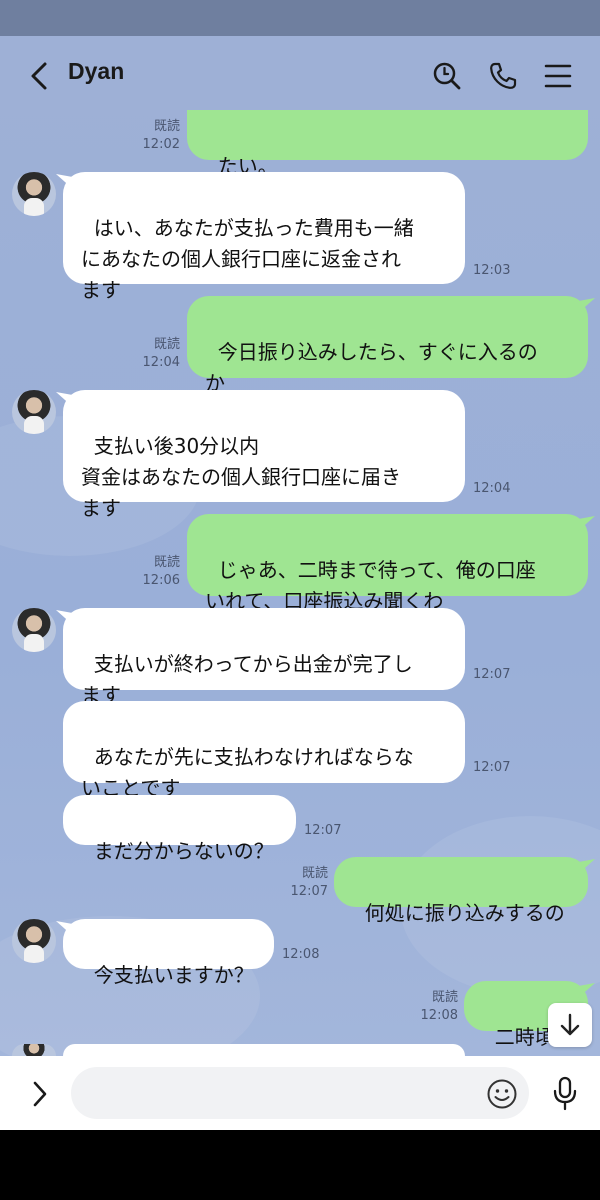 The height and width of the screenshot is (1200, 600). I want to click on voice-button, so click(565, 1094).